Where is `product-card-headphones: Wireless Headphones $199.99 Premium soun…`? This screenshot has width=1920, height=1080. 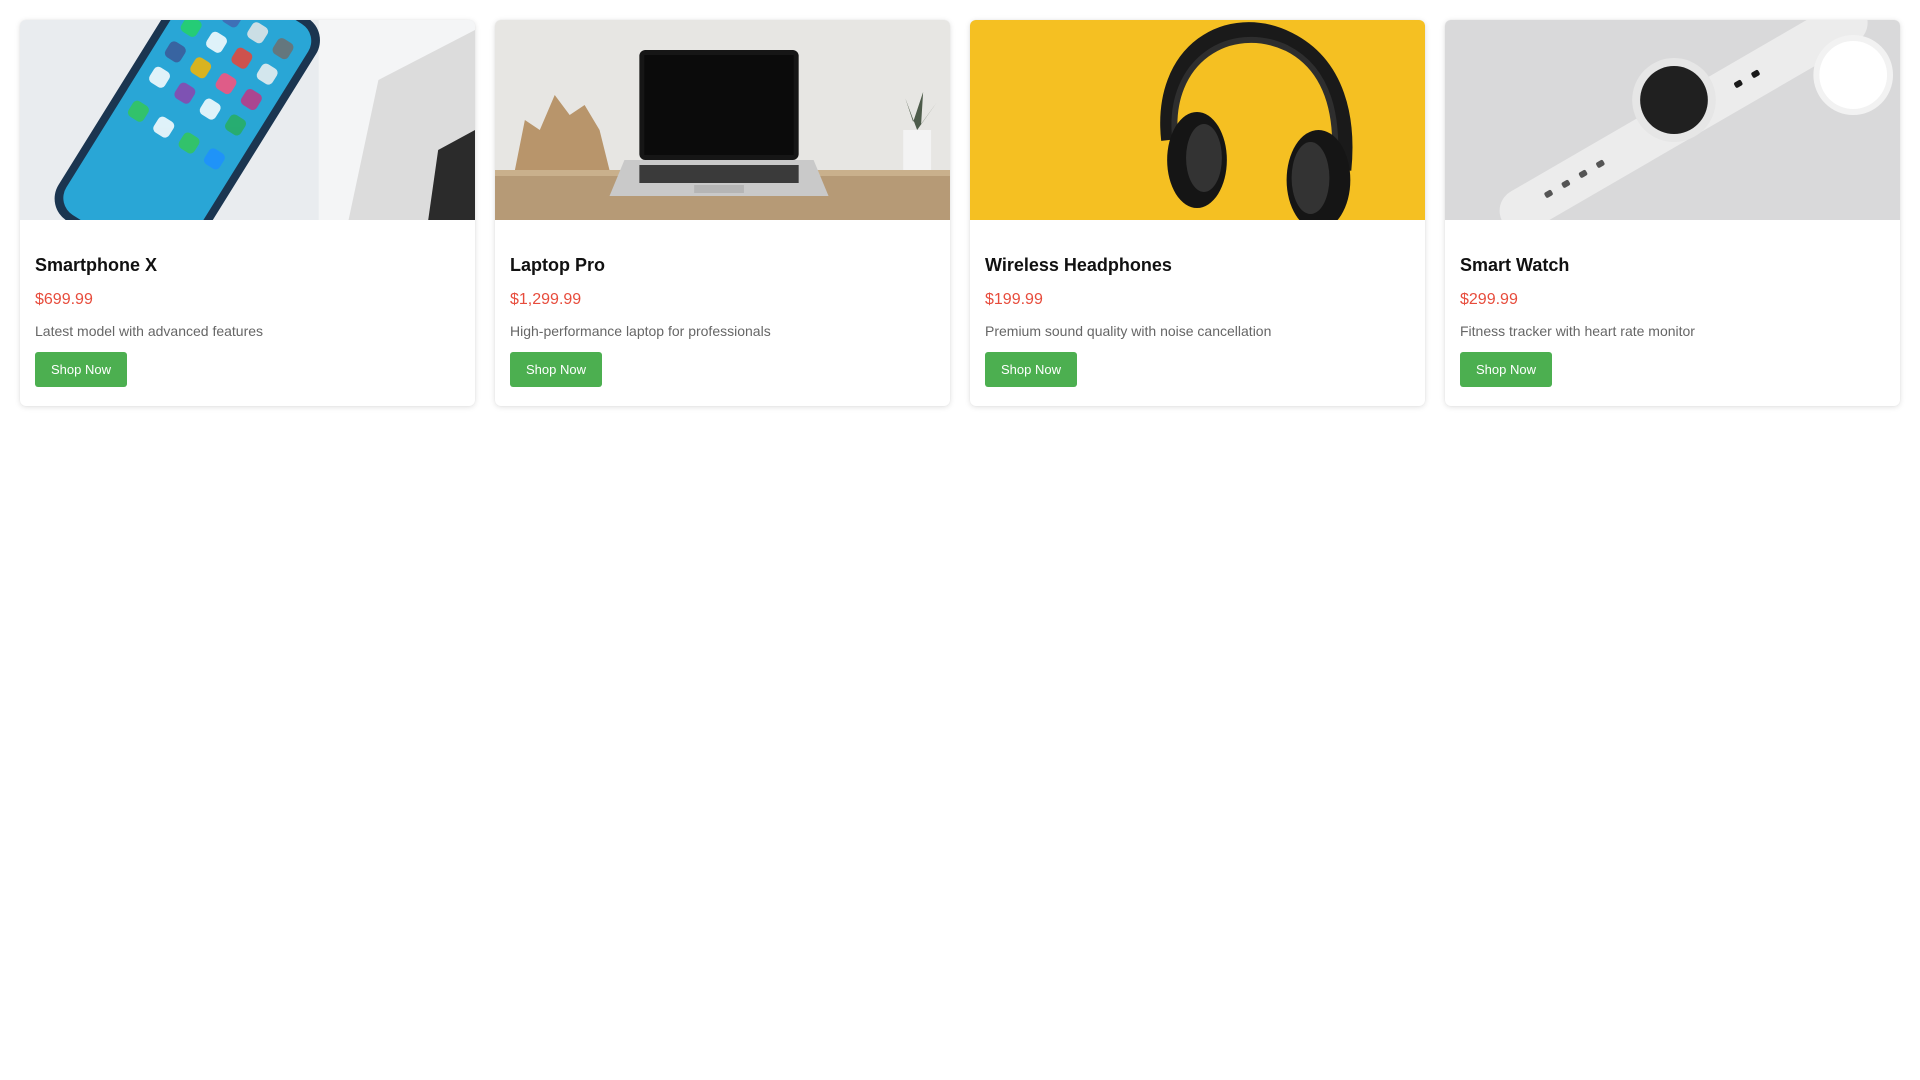
product-card-headphones: Wireless Headphones $199.99 Premium soun… is located at coordinates (1197, 213).